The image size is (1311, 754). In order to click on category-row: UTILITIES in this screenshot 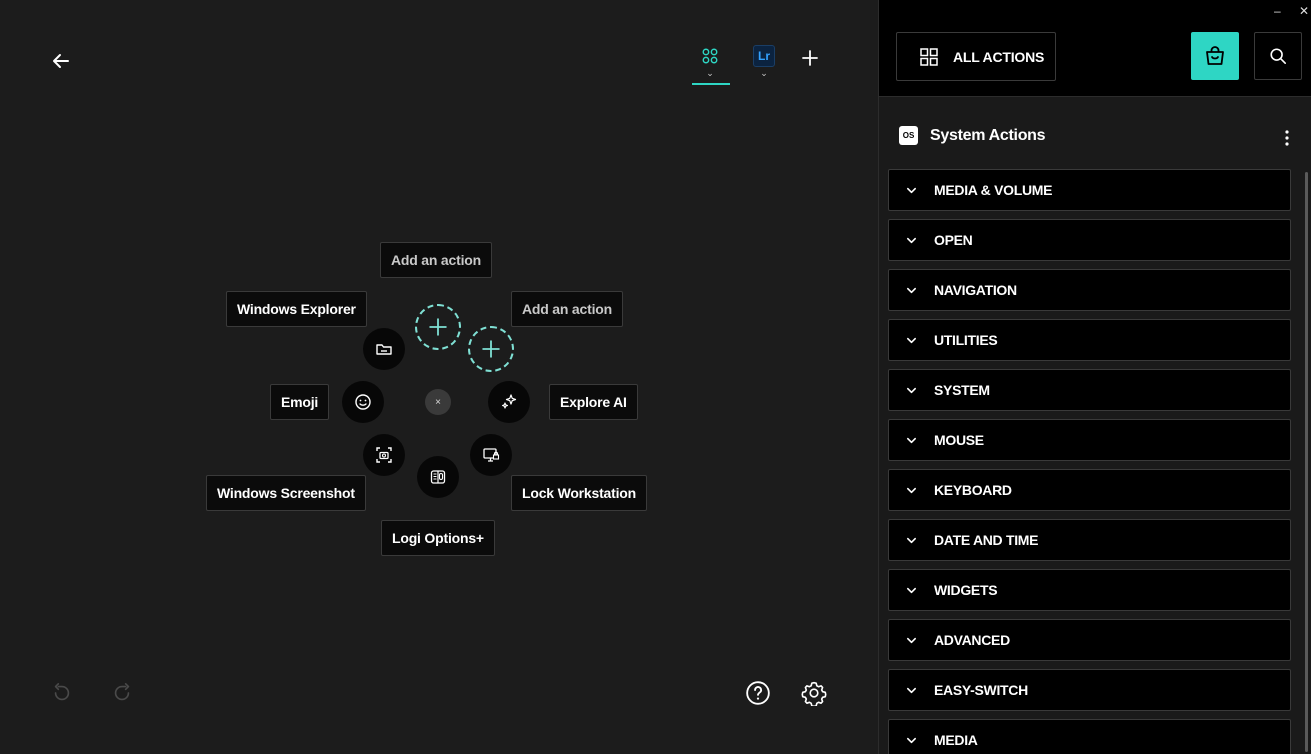, I will do `click(1089, 340)`.